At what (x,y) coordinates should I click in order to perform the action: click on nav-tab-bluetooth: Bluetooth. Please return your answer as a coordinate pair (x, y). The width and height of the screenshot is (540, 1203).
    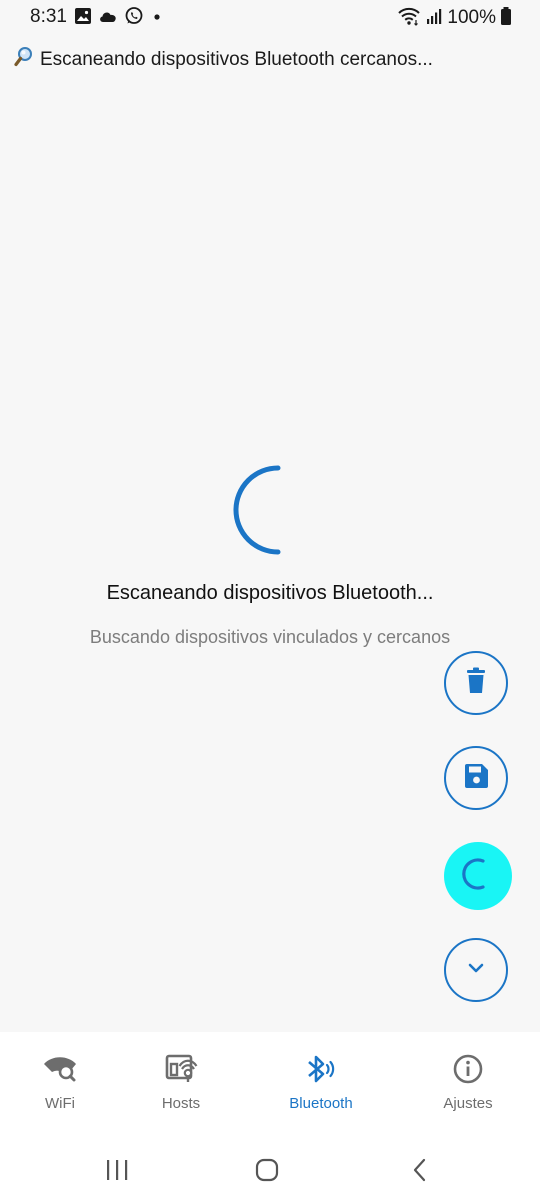
    Looking at the image, I should click on (321, 1083).